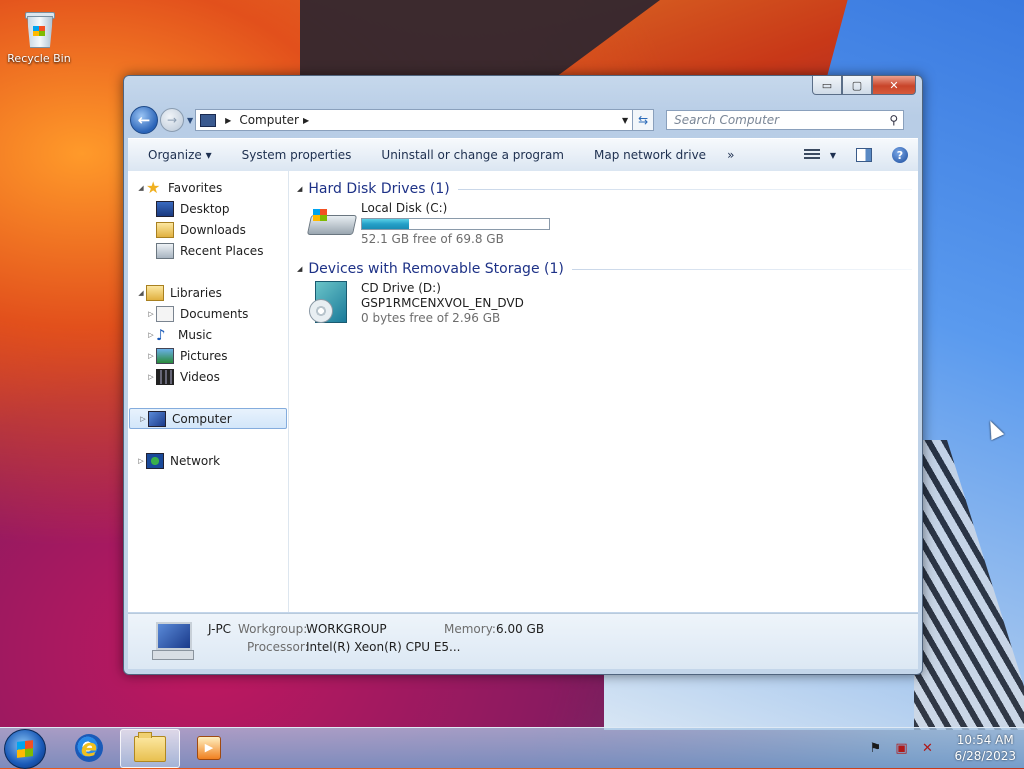  Describe the element at coordinates (604, 189) in the screenshot. I see `group-header-hard-disk-drives: ◢ Hard Disk Drives (1)` at that location.